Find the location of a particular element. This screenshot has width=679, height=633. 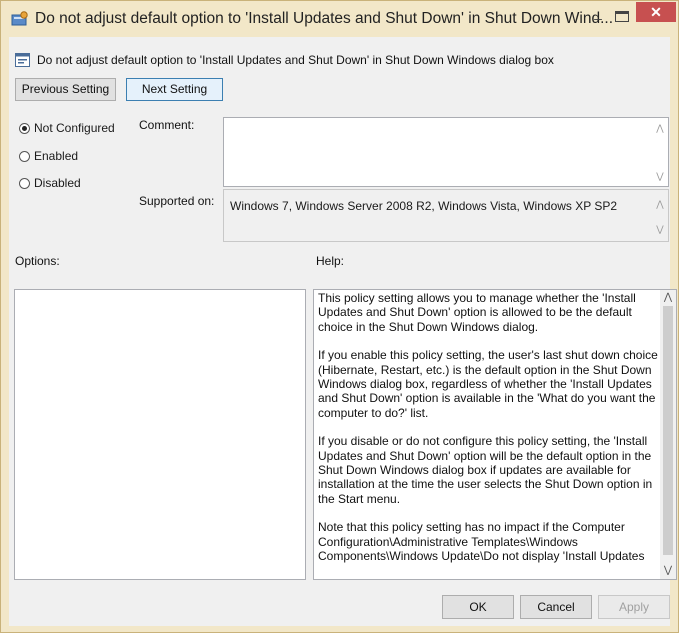

supported-on-label: Supported on: is located at coordinates (177, 201).